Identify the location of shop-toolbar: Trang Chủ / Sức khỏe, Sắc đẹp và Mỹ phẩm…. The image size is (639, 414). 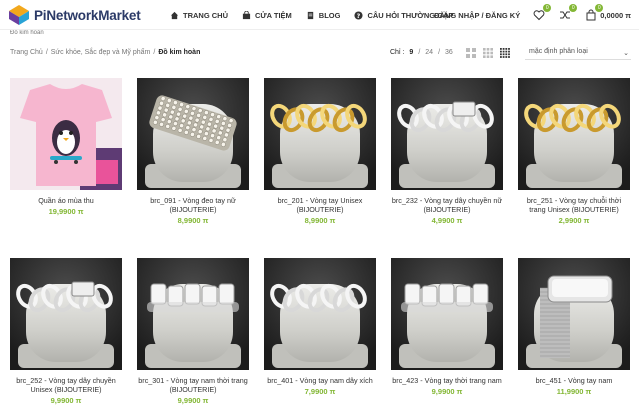
(319, 54).